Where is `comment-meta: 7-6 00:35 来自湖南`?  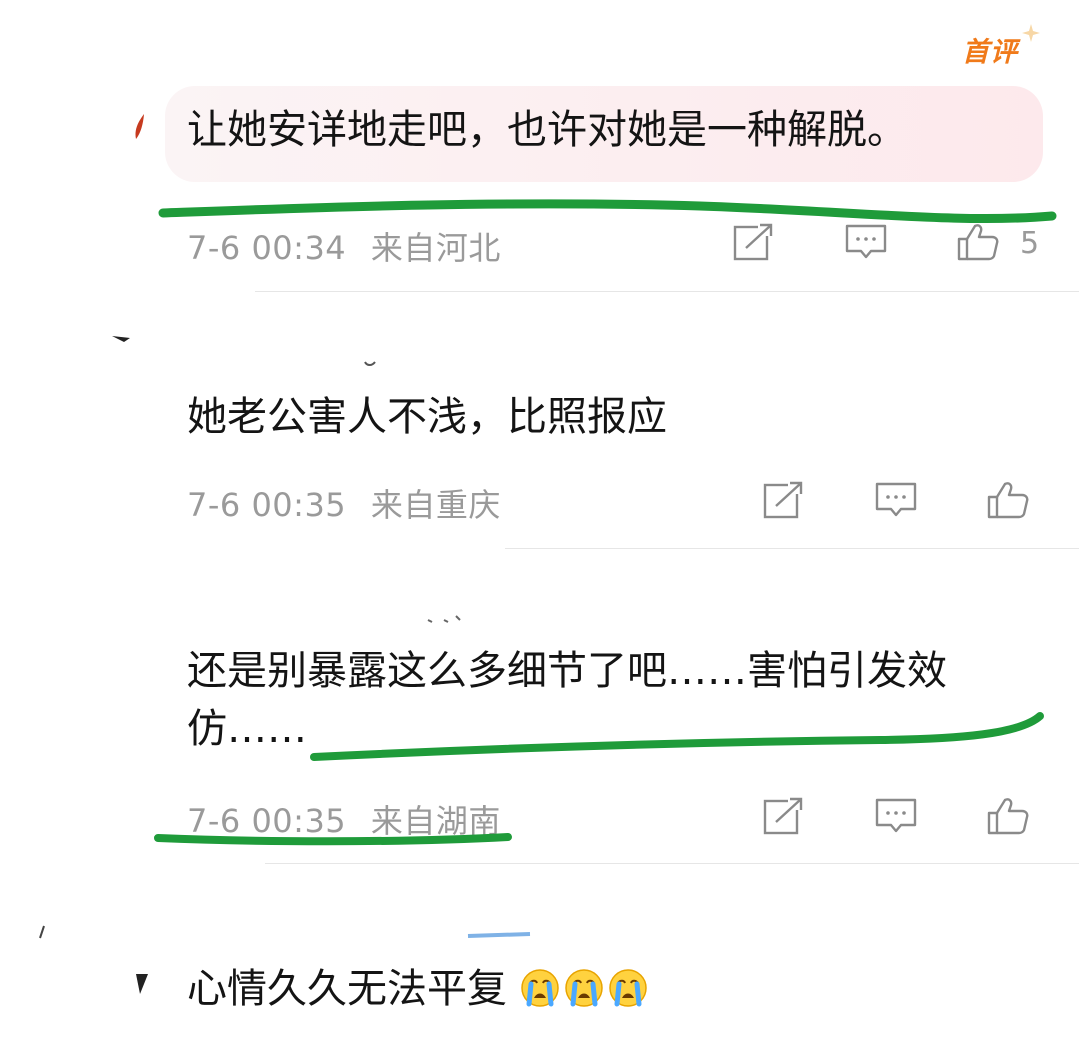 comment-meta: 7-6 00:35 来自湖南 is located at coordinates (344, 819).